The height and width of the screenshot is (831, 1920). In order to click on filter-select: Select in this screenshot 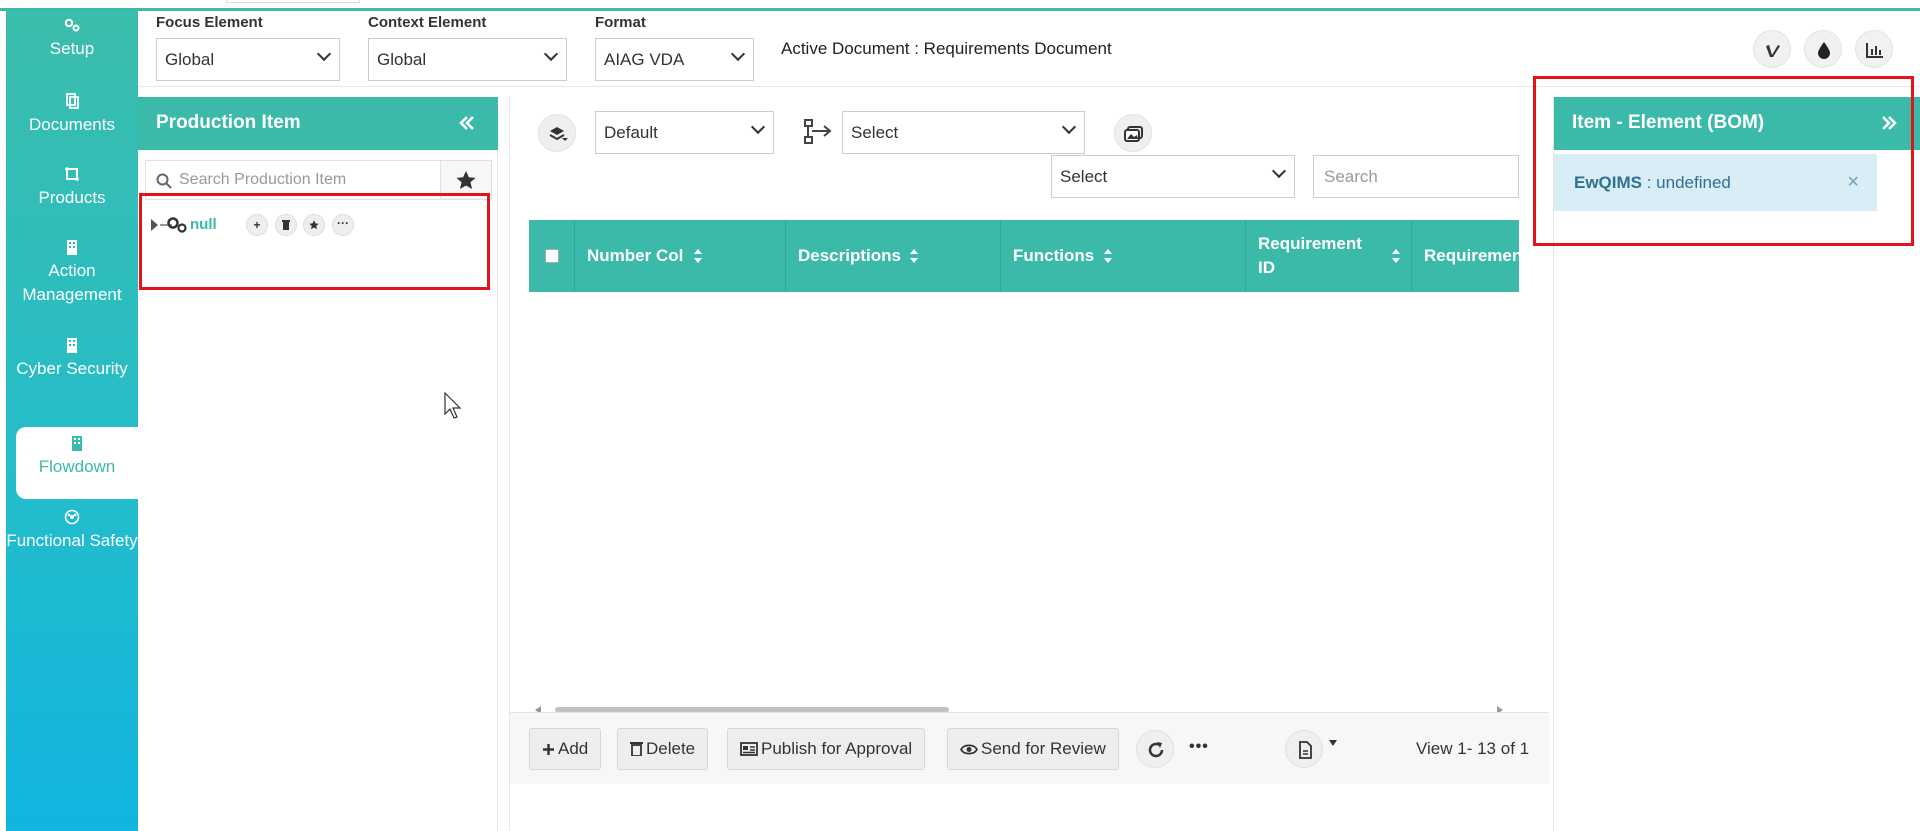, I will do `click(1173, 176)`.